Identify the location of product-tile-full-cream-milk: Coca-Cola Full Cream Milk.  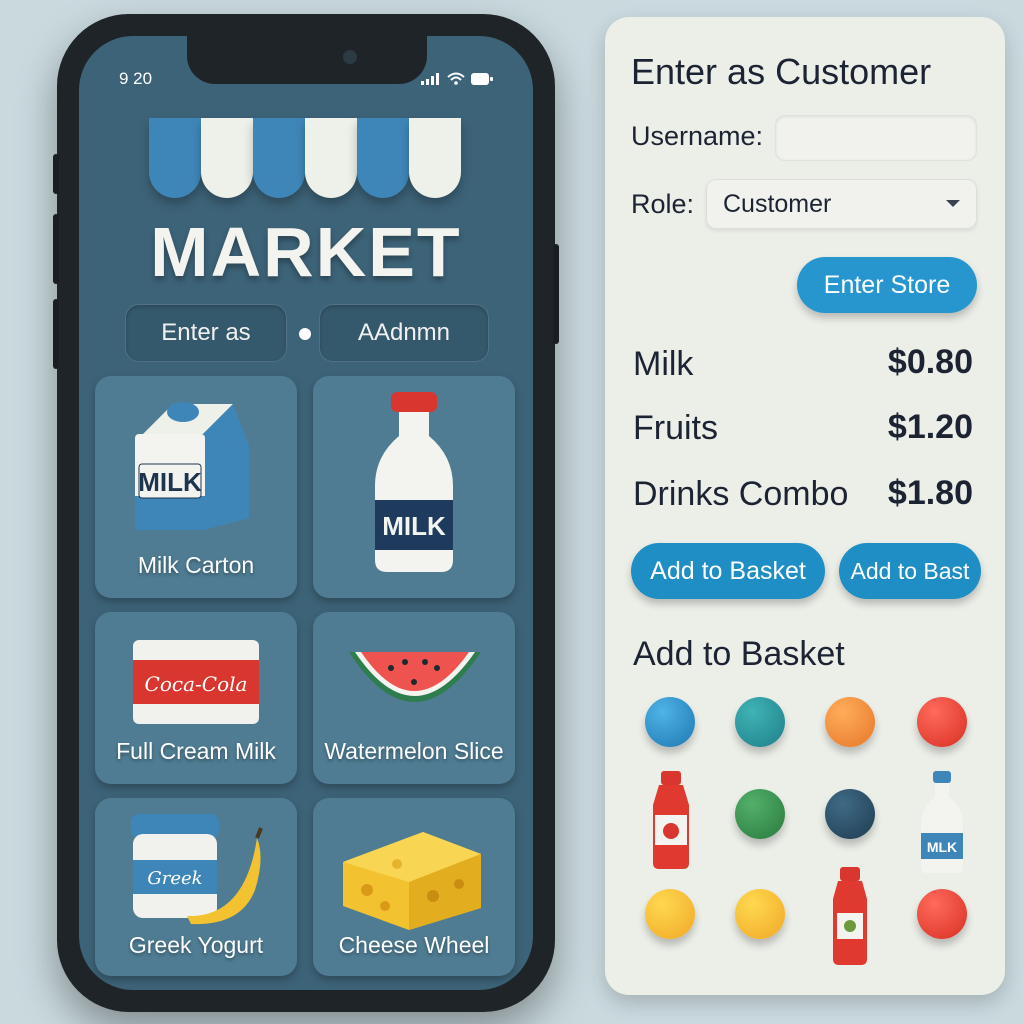
(196, 698).